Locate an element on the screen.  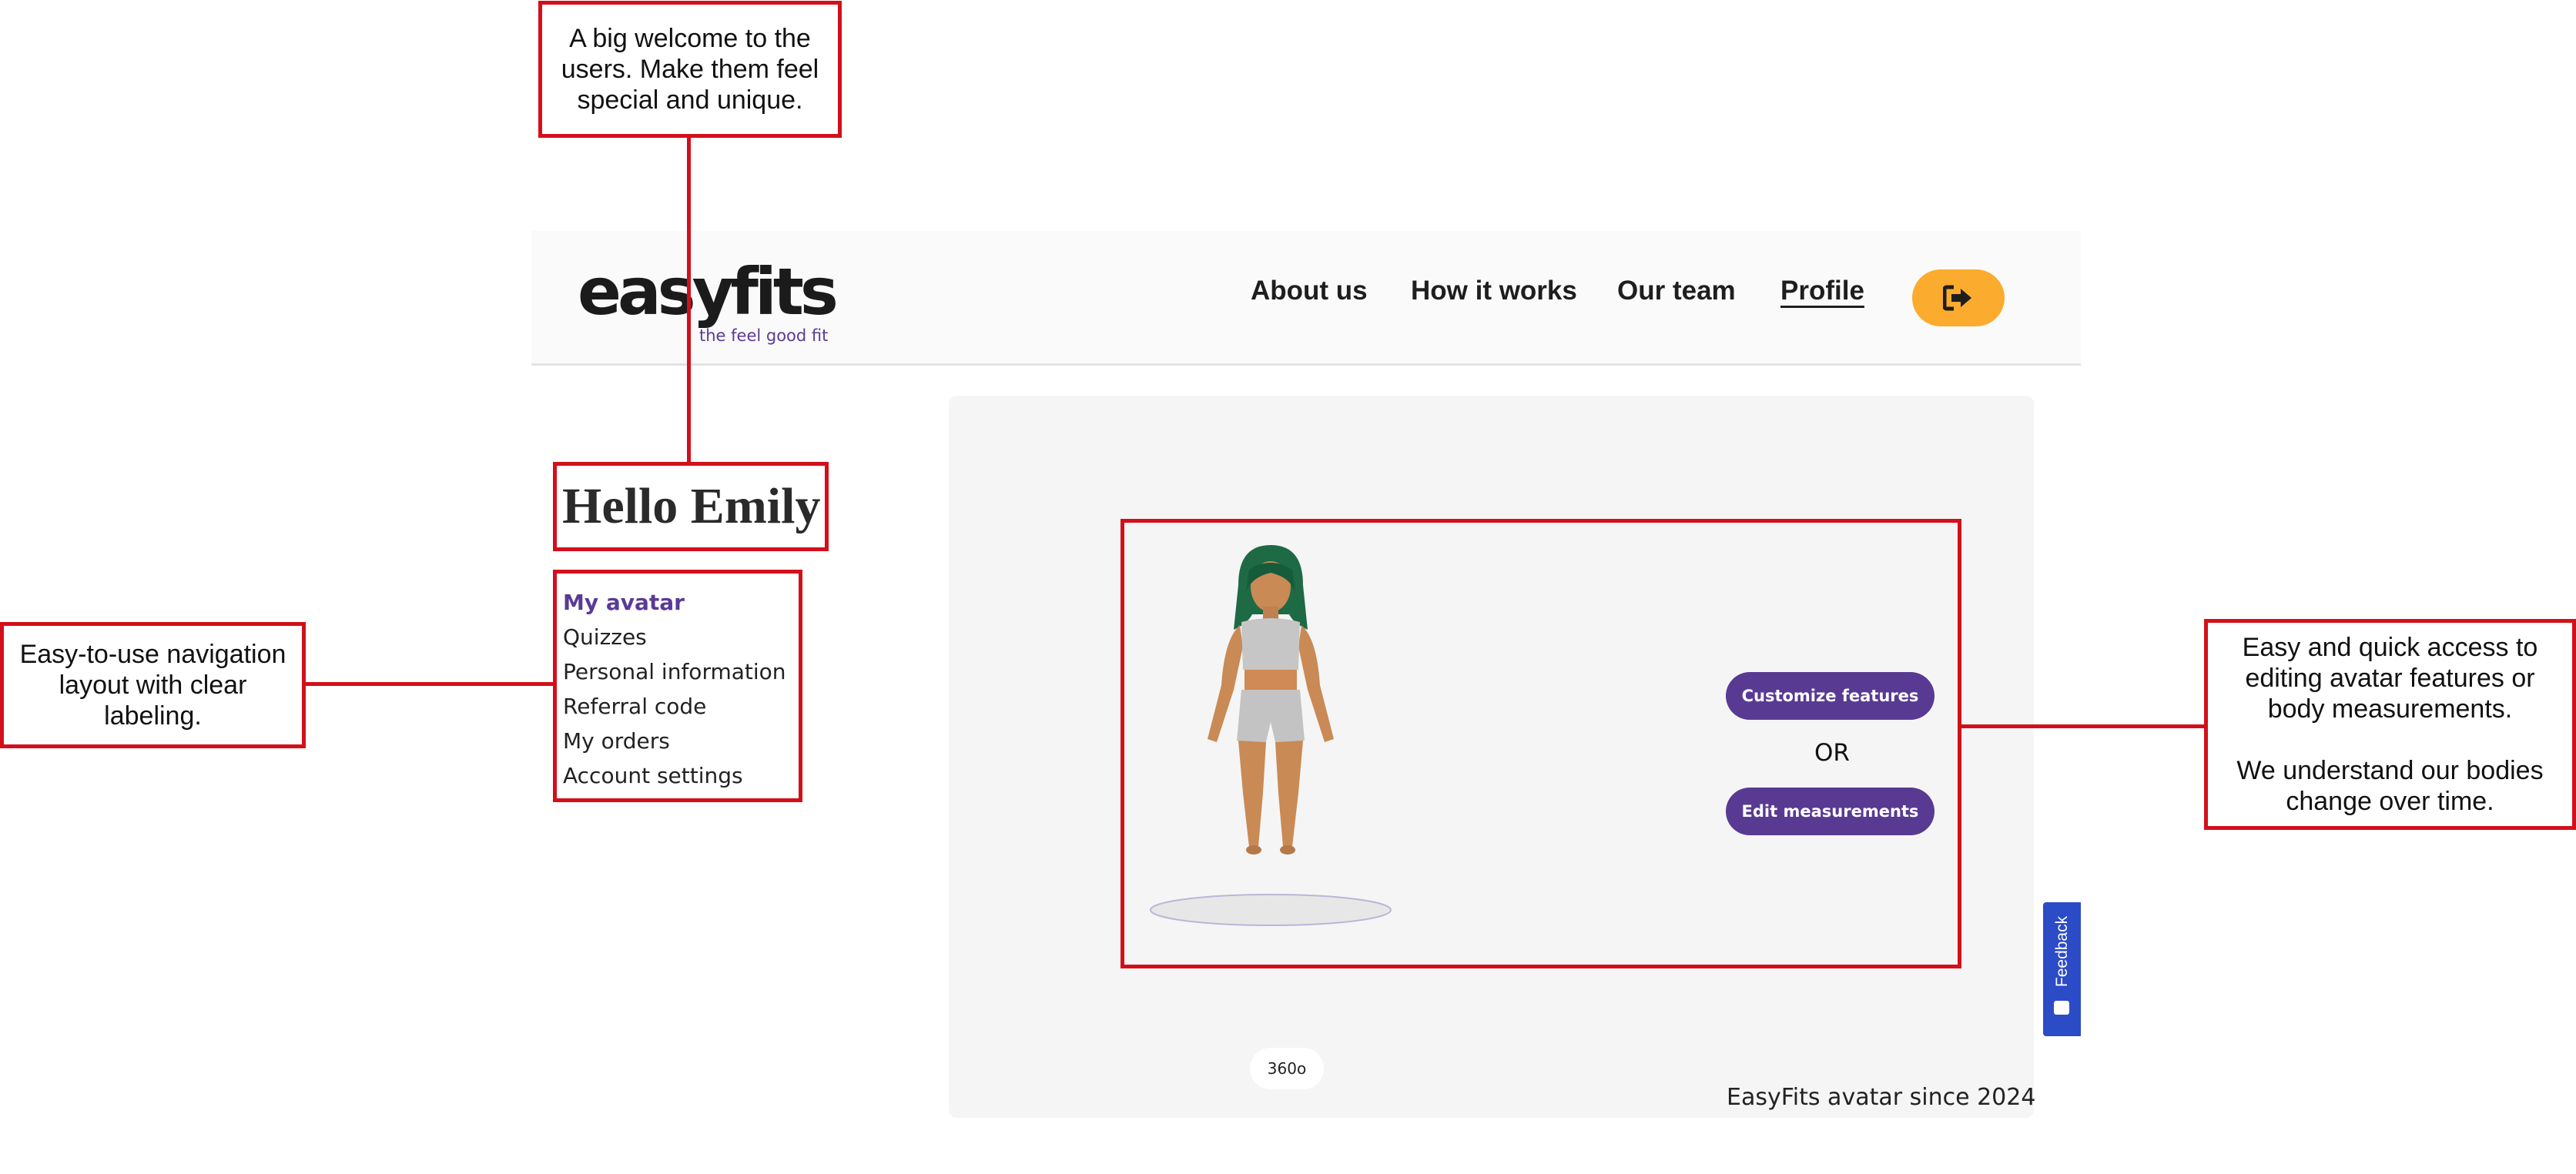
logout-button is located at coordinates (1958, 297).